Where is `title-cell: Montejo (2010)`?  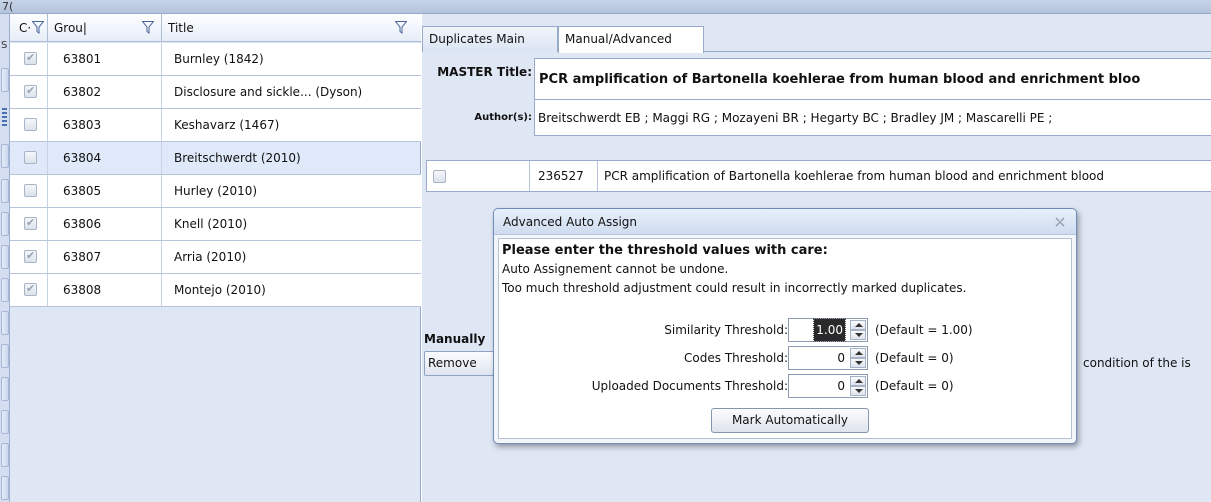
title-cell: Montejo (2010) is located at coordinates (220, 290).